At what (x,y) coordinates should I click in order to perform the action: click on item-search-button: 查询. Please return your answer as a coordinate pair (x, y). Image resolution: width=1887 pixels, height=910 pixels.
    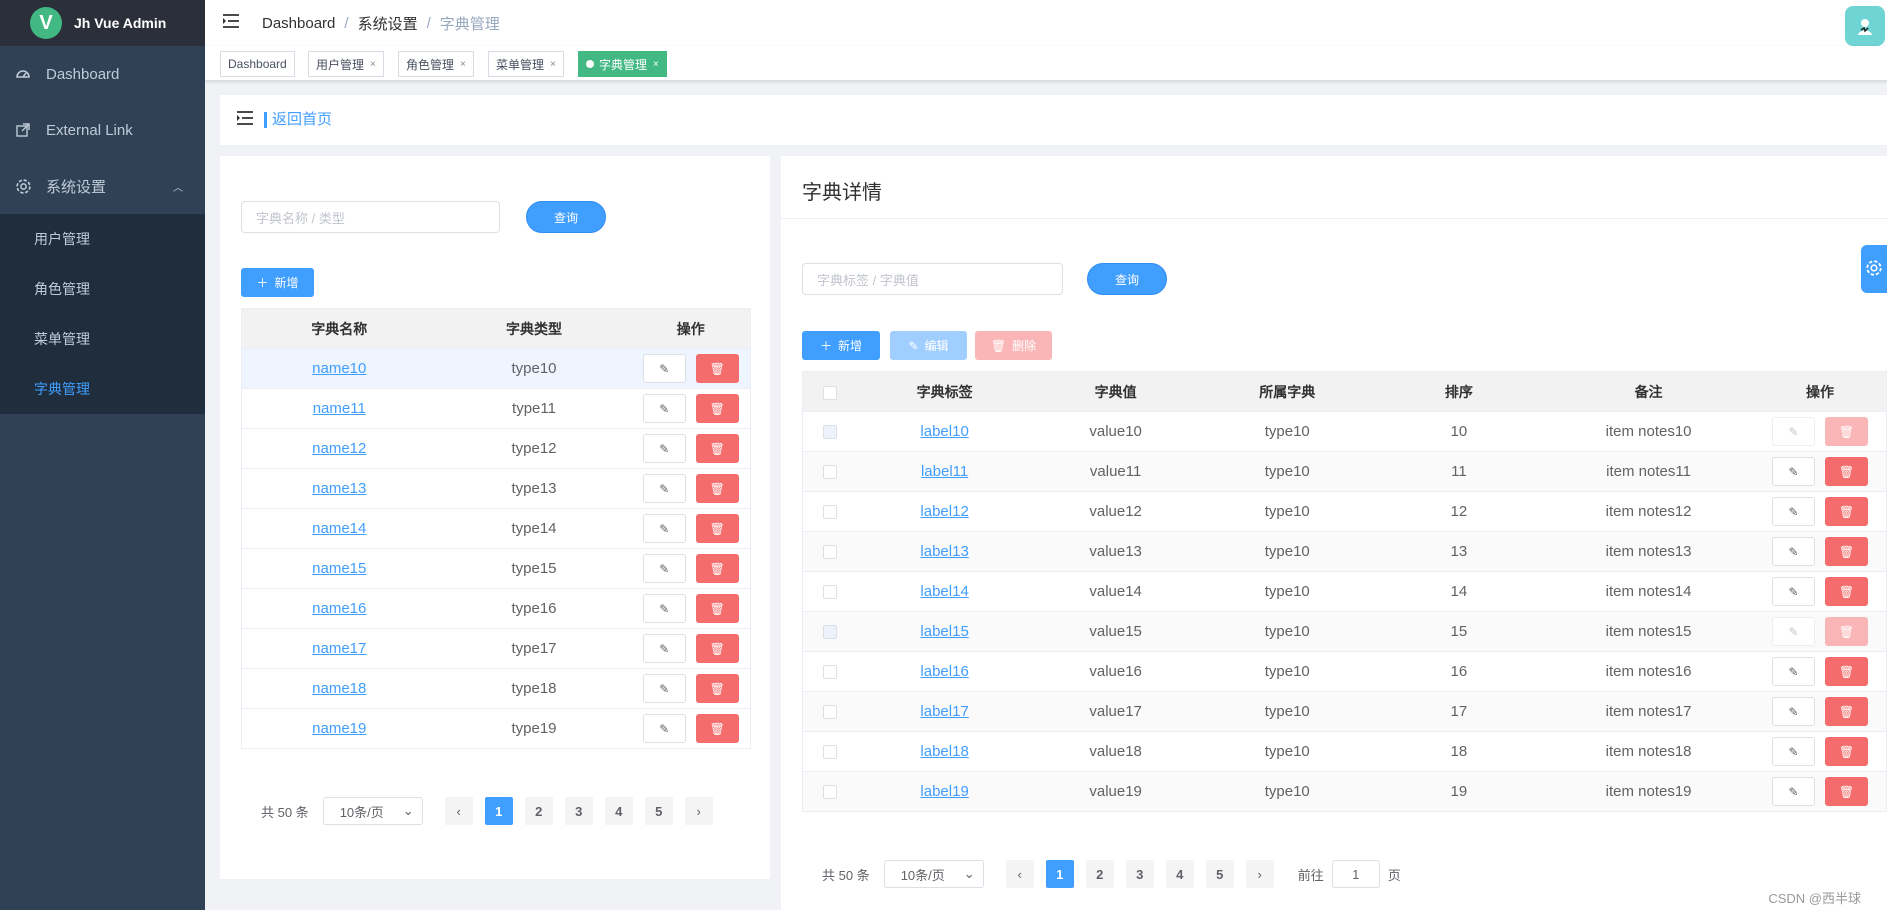
    Looking at the image, I should click on (1127, 279).